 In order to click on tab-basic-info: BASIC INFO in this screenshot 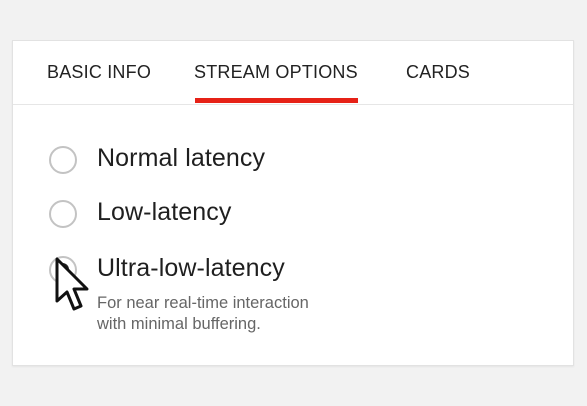, I will do `click(99, 72)`.